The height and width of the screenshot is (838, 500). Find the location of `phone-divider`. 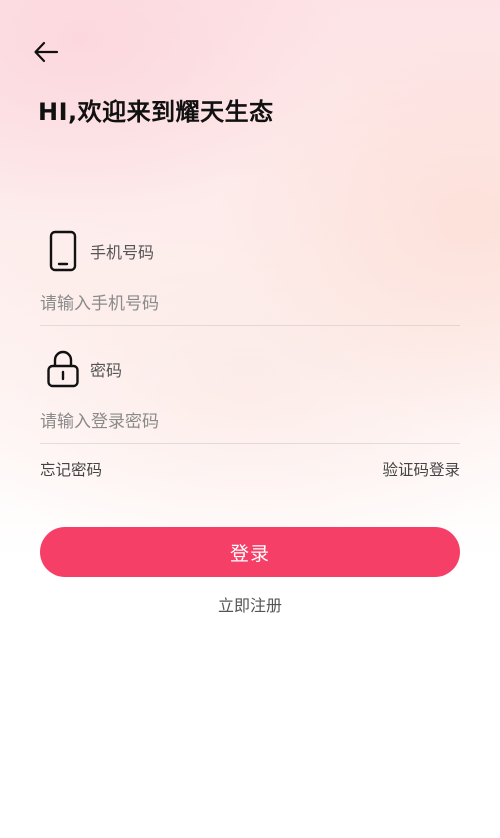

phone-divider is located at coordinates (250, 325).